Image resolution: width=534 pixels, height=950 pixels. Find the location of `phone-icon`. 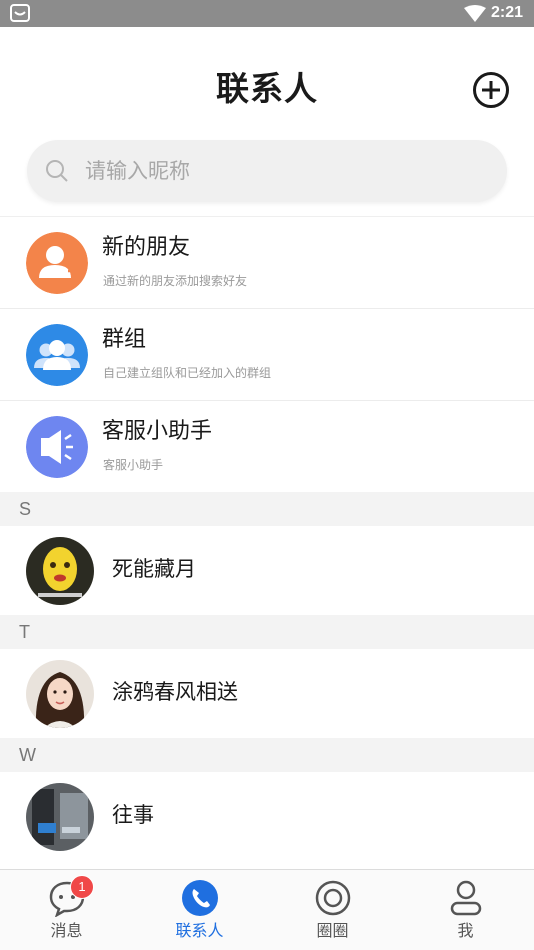

phone-icon is located at coordinates (200, 898).